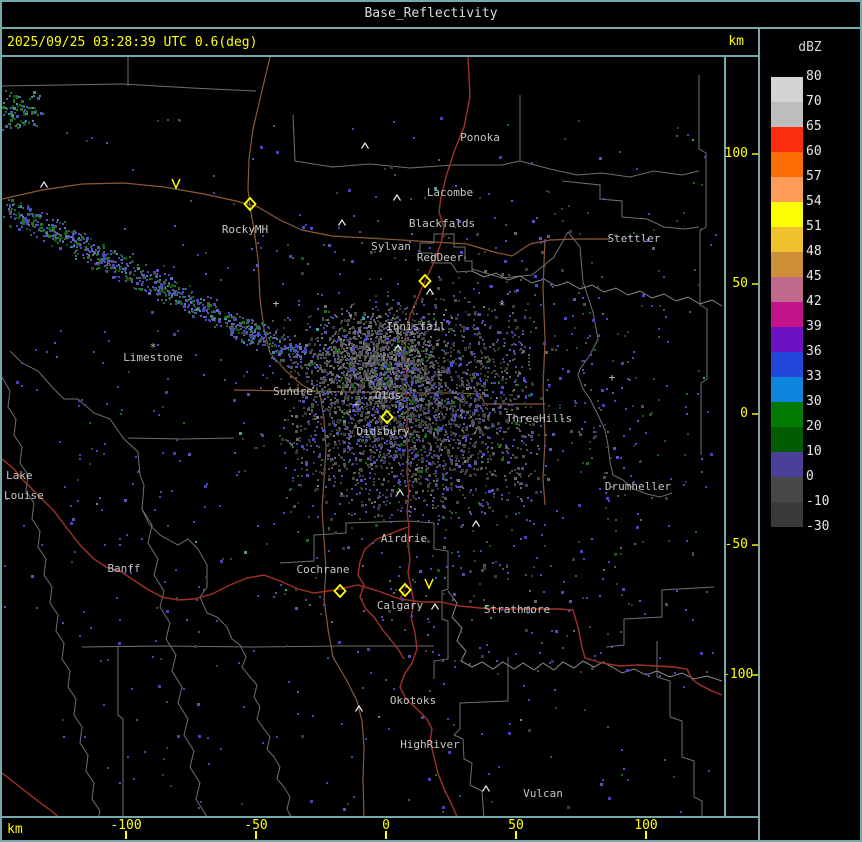 The height and width of the screenshot is (842, 862). I want to click on city-label-threehills: ThreeHills, so click(539, 418).